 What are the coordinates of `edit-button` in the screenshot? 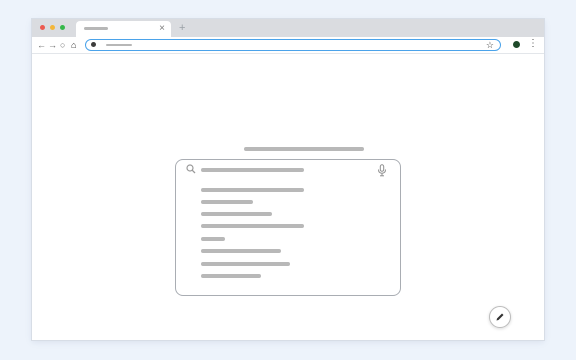 It's located at (500, 317).